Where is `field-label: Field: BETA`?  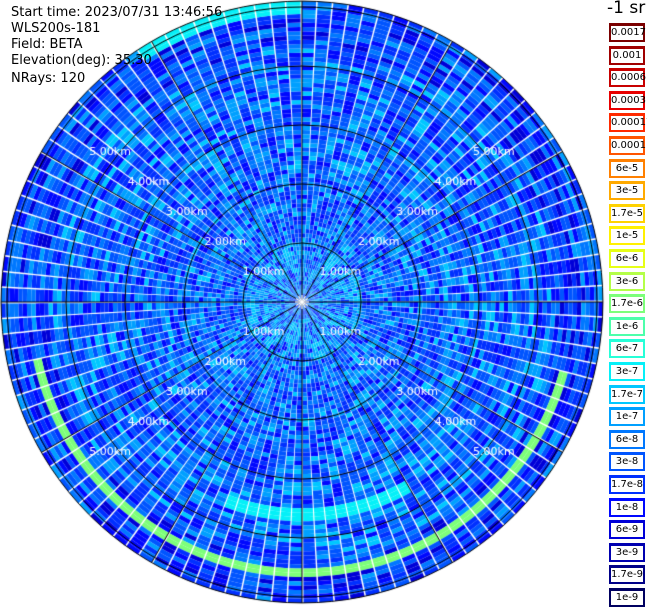
field-label: Field: BETA is located at coordinates (47, 44).